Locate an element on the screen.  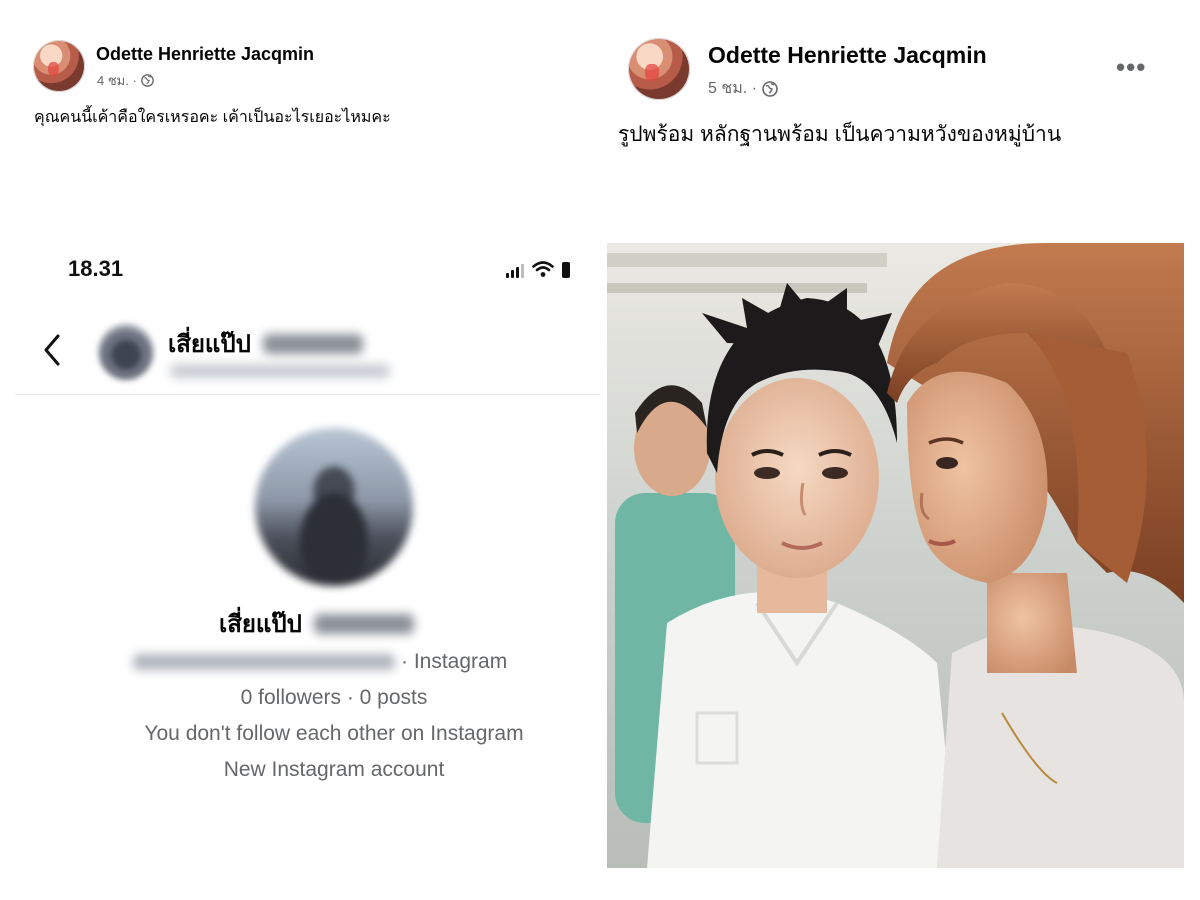
header-name: เสี่ยแป๊ป is located at coordinates (265, 343).